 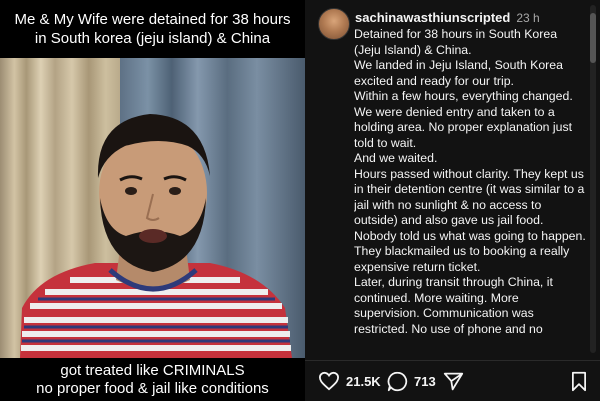 I want to click on scrollbar-thumb, so click(x=593, y=38).